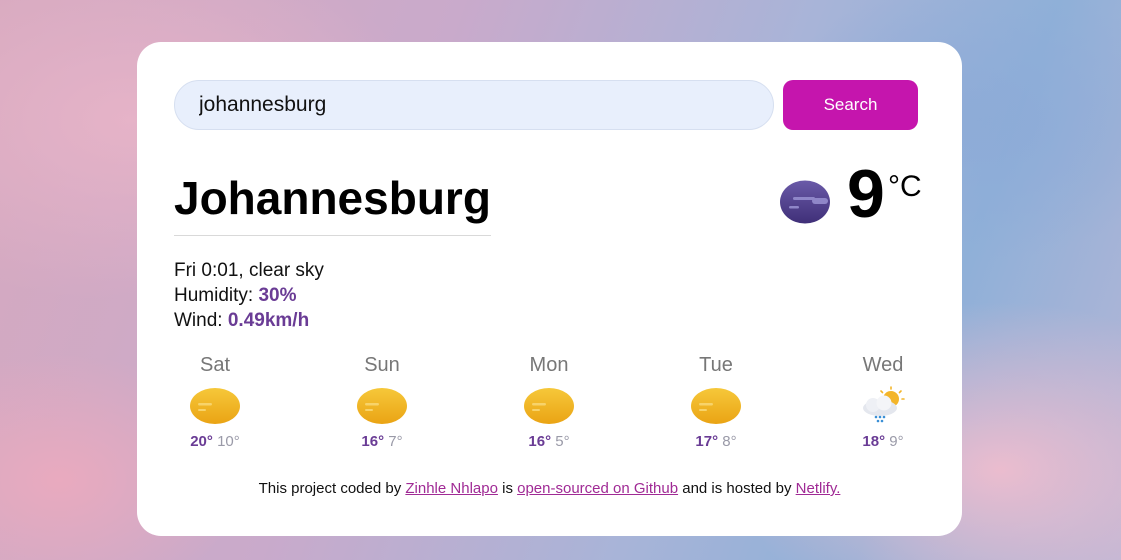  I want to click on forecast-temps: 16° 7°, so click(382, 441).